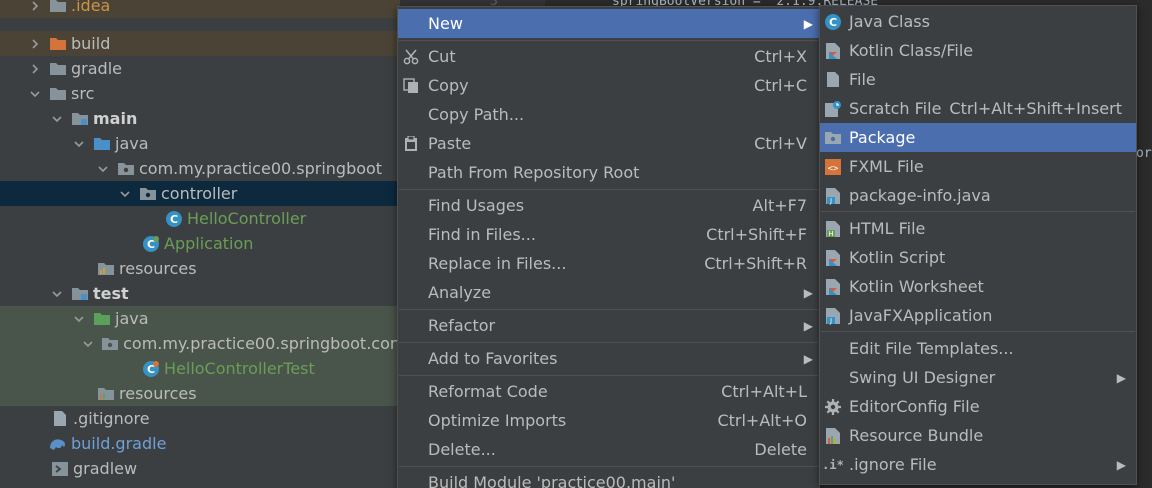  What do you see at coordinates (200, 318) in the screenshot?
I see `tree-item-test-java: java` at bounding box center [200, 318].